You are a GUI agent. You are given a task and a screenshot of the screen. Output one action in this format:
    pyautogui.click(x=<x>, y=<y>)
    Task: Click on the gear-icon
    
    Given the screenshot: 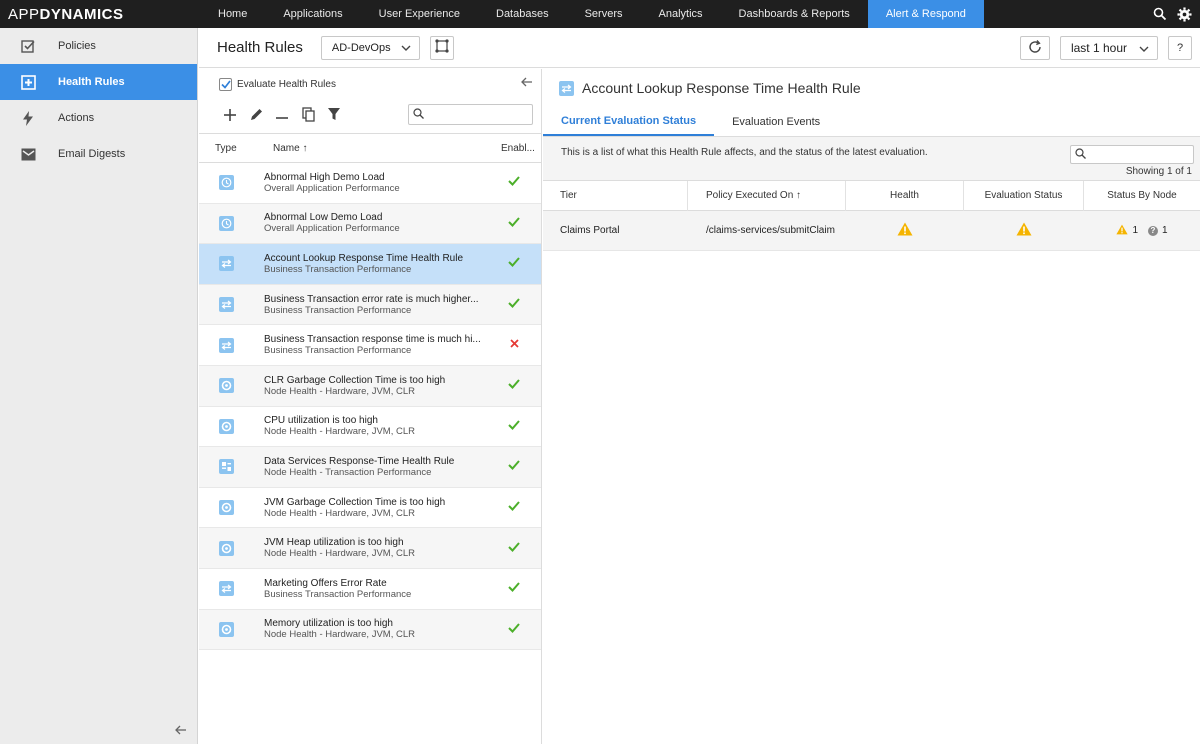 What is the action you would take?
    pyautogui.click(x=1184, y=14)
    